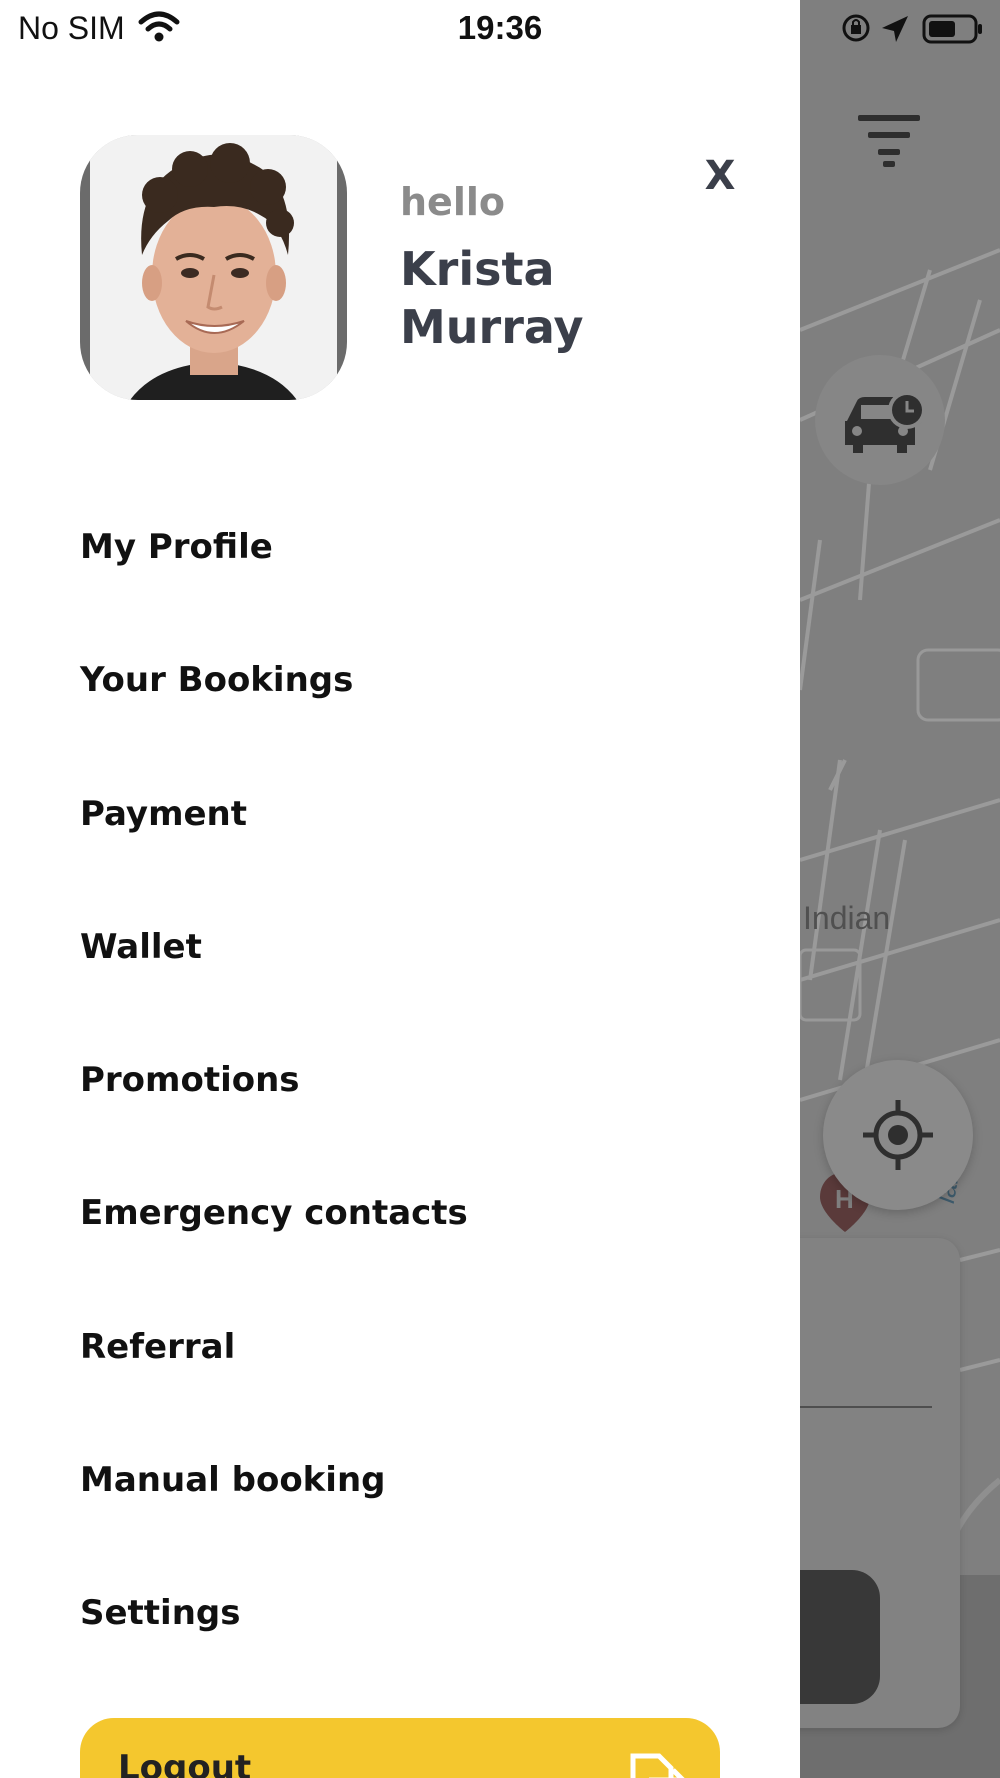 The width and height of the screenshot is (1000, 1778). What do you see at coordinates (847, 918) in the screenshot?
I see `map-place-label: Indian` at bounding box center [847, 918].